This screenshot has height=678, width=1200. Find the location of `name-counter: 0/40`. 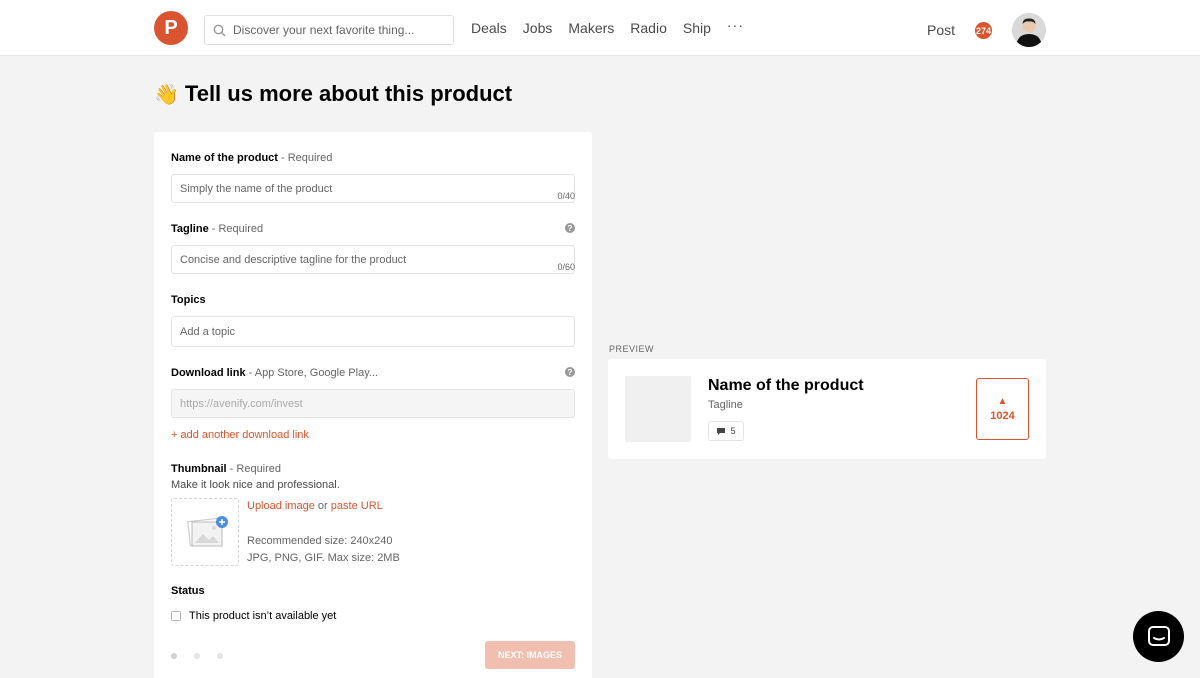

name-counter: 0/40 is located at coordinates (566, 196).